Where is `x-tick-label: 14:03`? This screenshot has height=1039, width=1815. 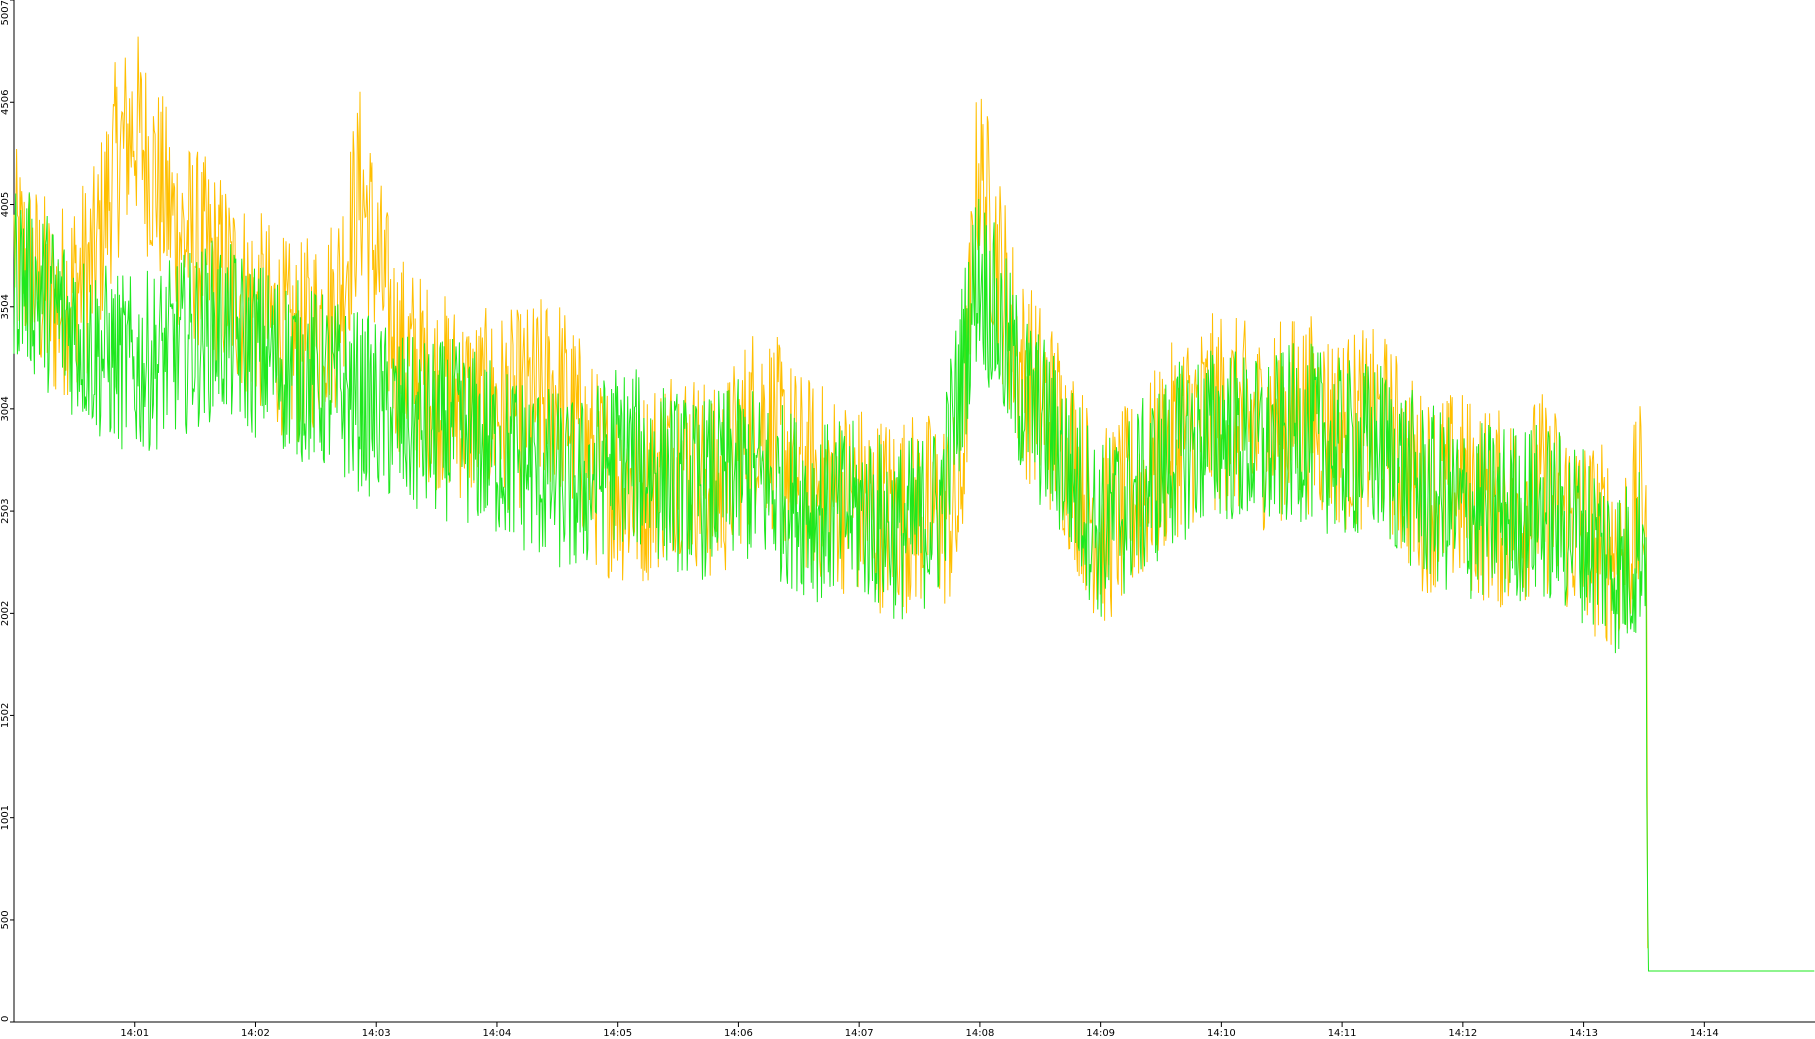
x-tick-label: 14:03 is located at coordinates (376, 1033).